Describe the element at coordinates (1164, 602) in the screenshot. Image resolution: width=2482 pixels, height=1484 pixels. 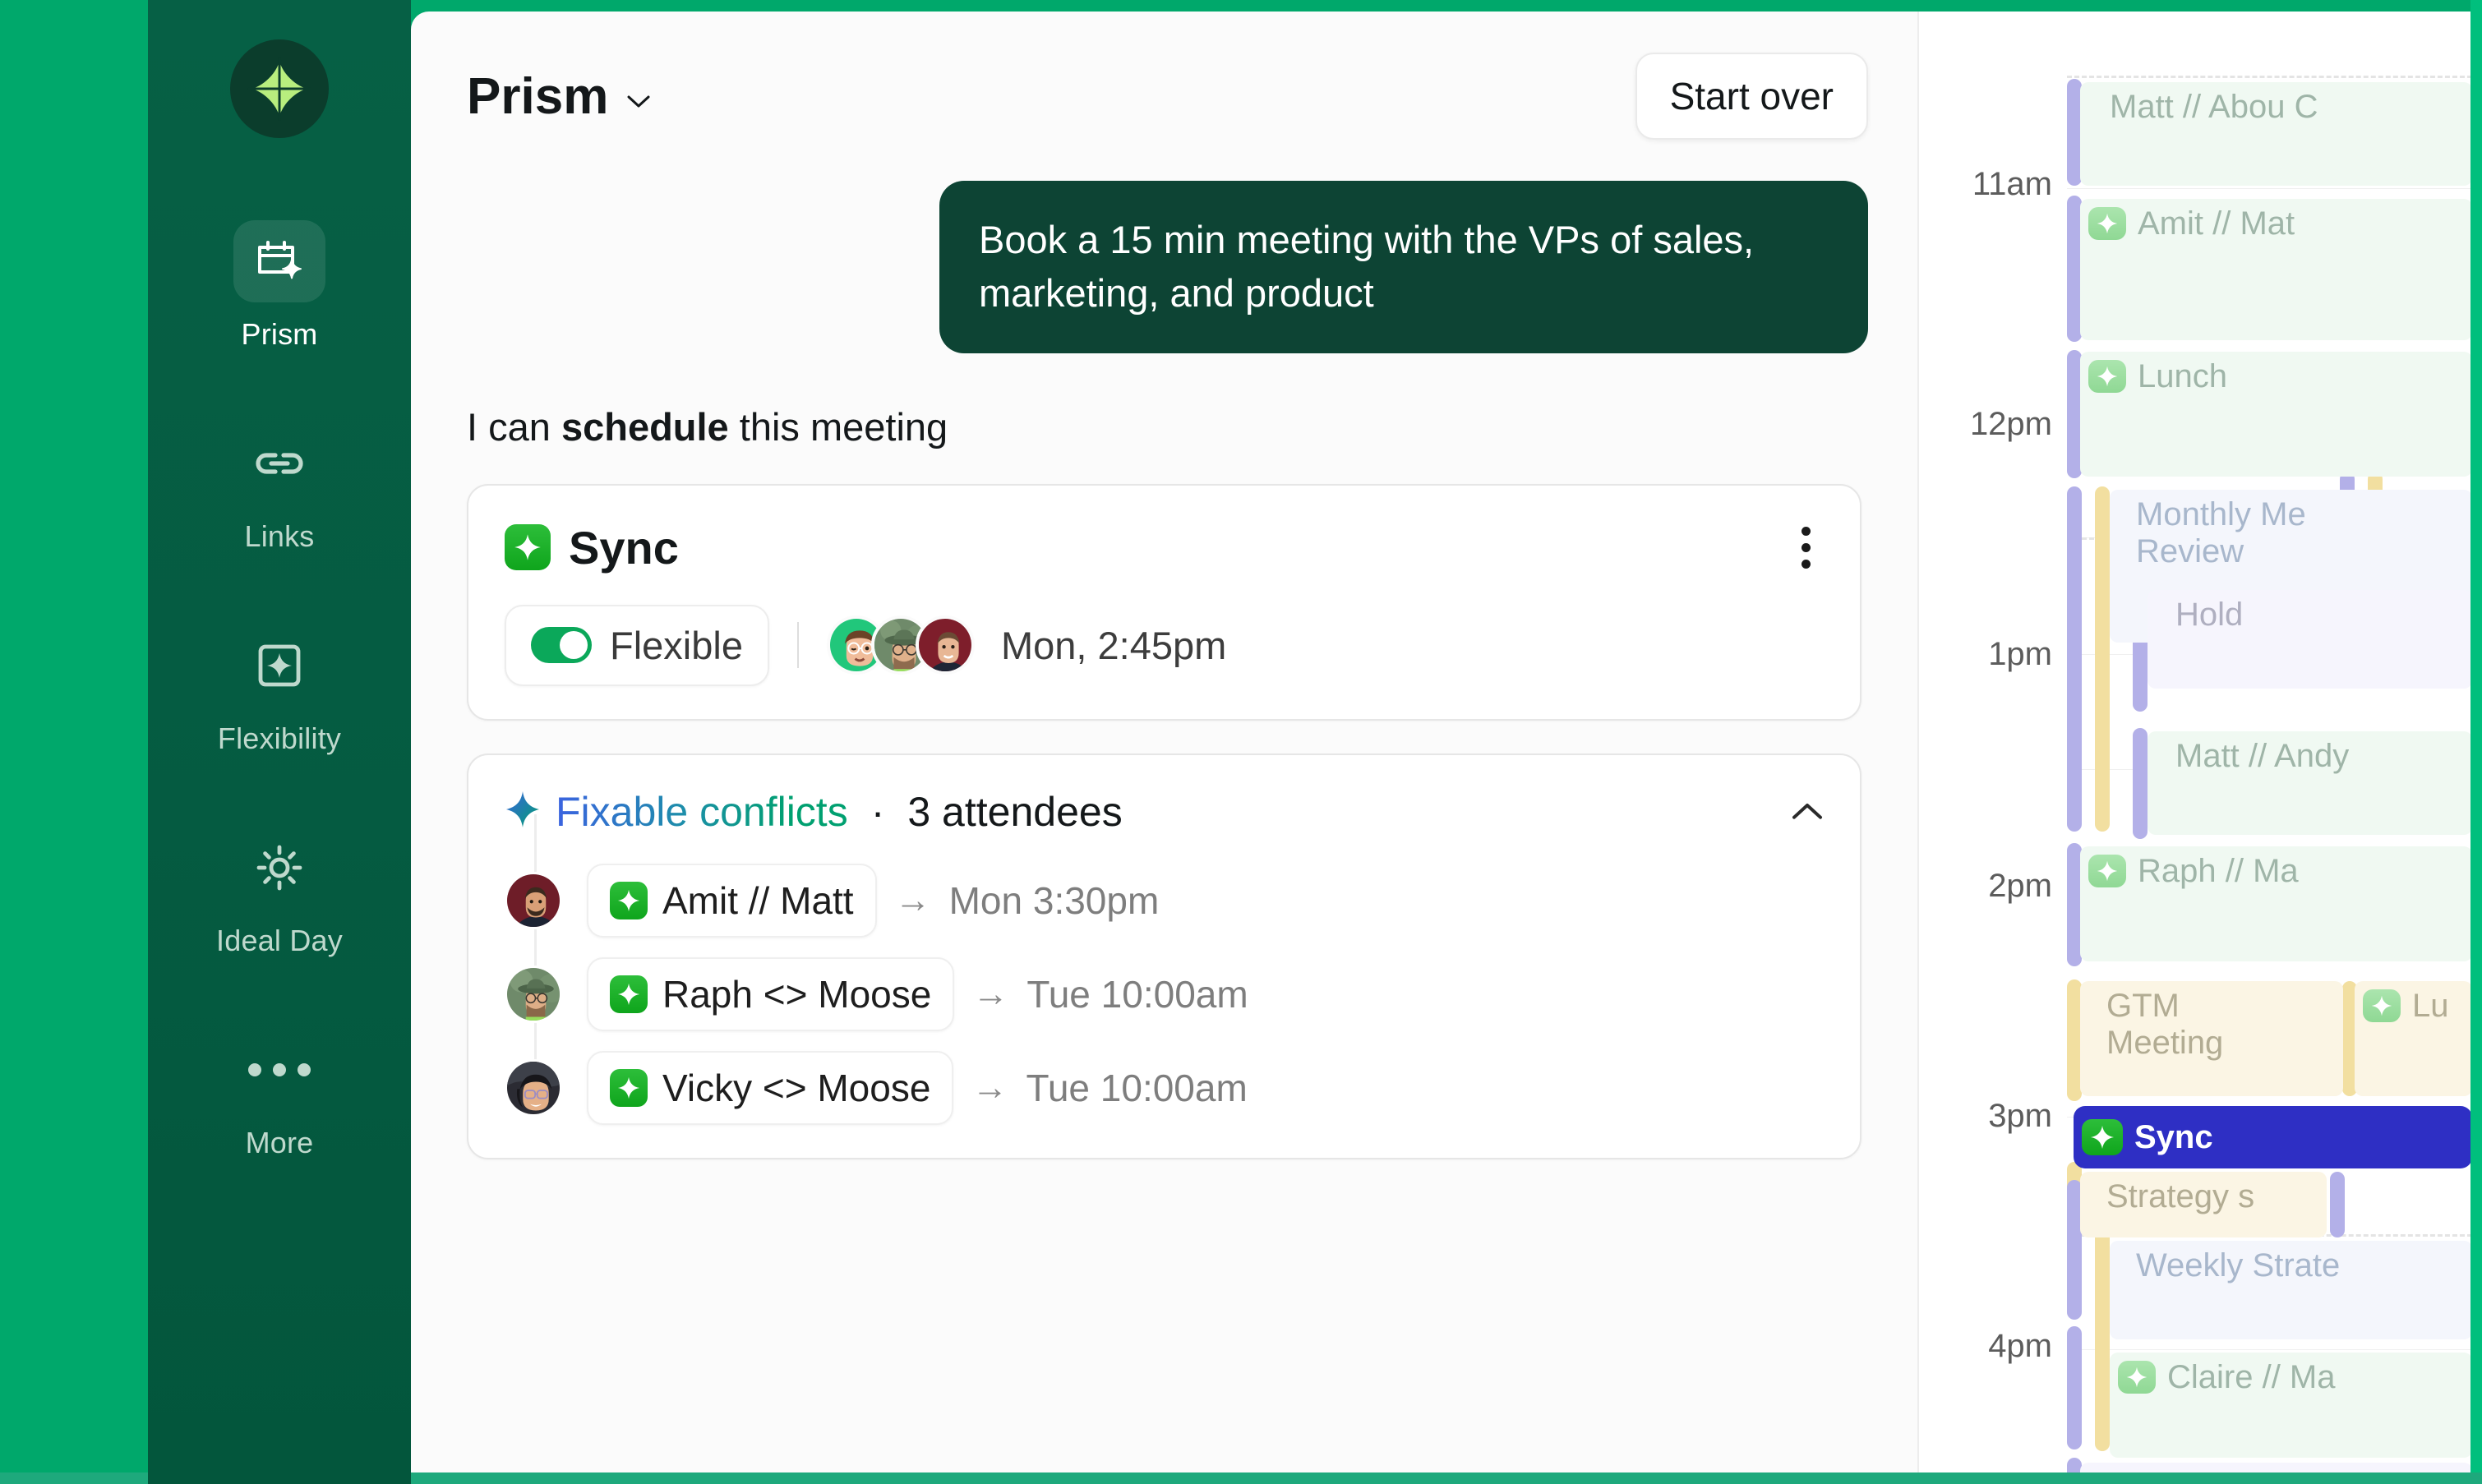
I see `meeting-card: Sync Flexible Mon, 2:45pm` at that location.